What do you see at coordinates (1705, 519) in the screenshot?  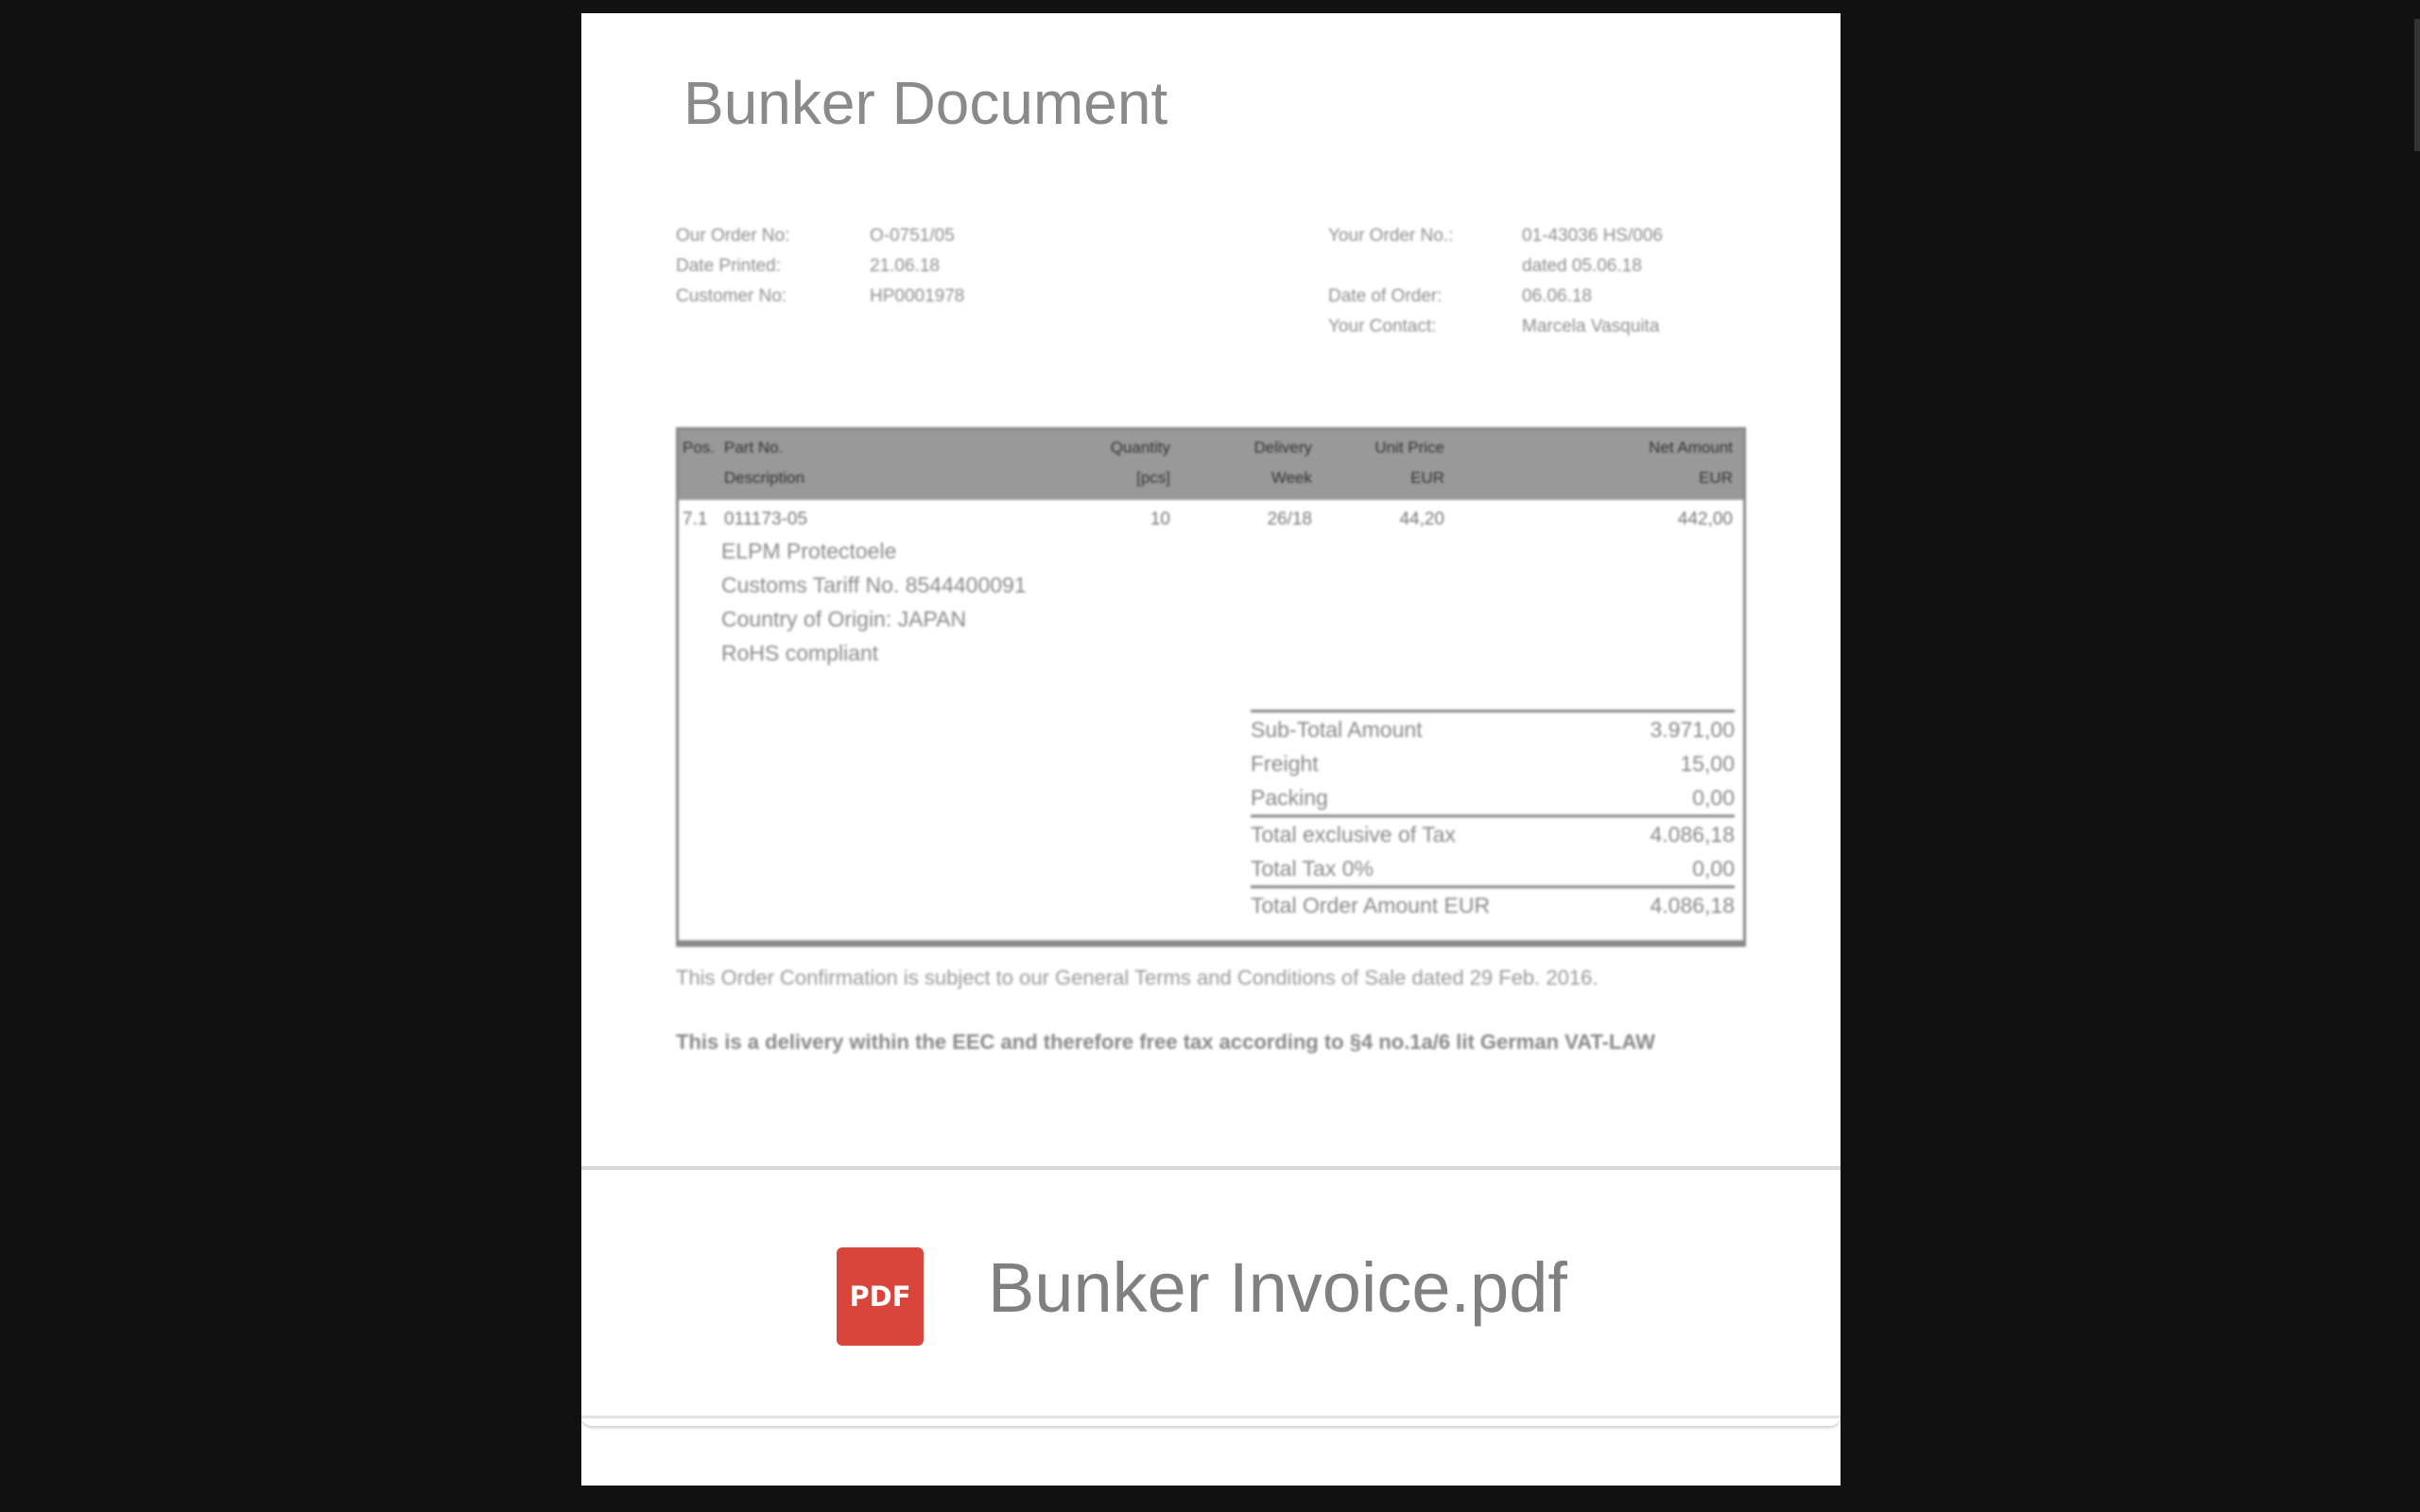 I see `row-net-amount: 442,00` at bounding box center [1705, 519].